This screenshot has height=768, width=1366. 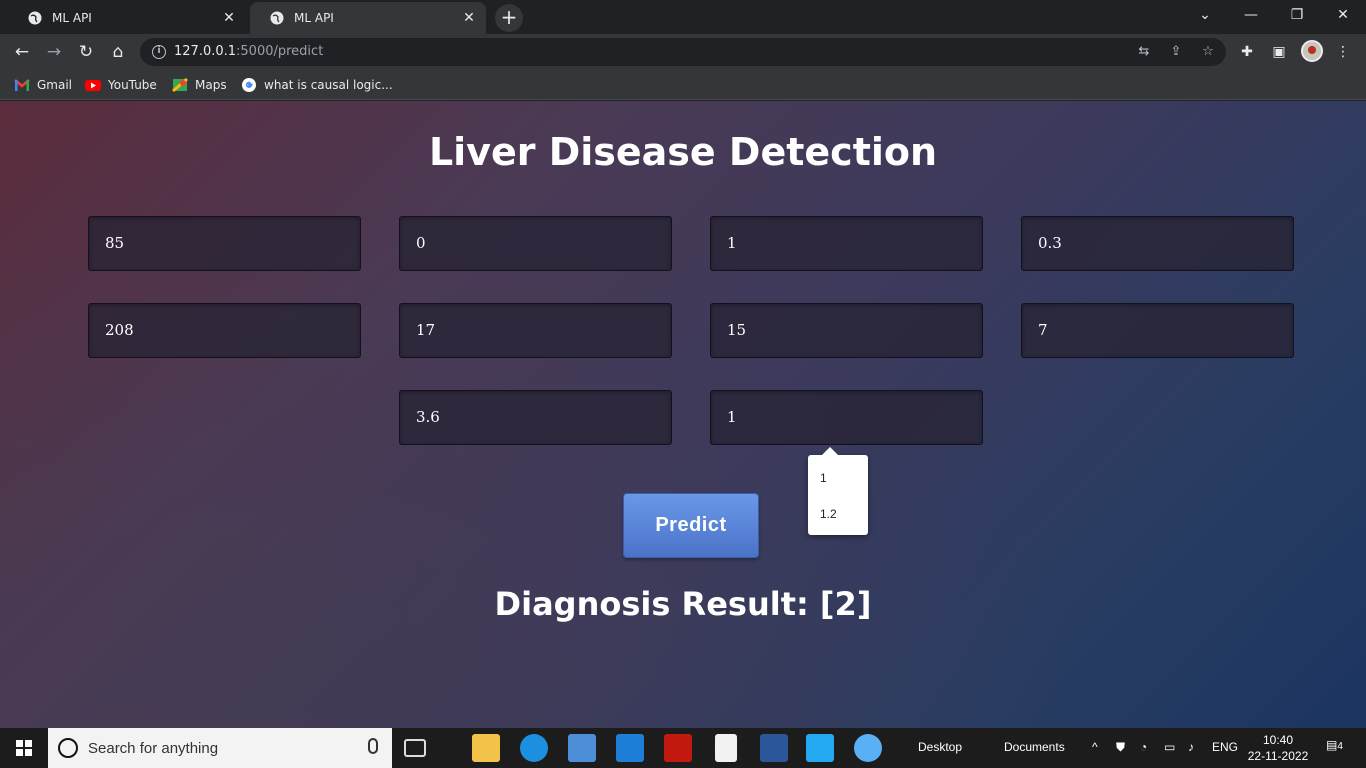 What do you see at coordinates (373, 746) in the screenshot?
I see `microphone-icon` at bounding box center [373, 746].